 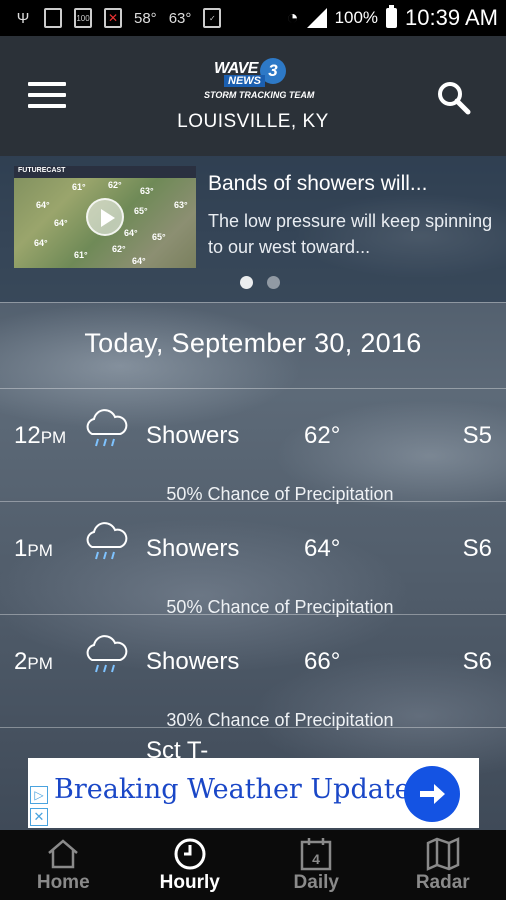 I want to click on bottom-navigation: Home Hourly 4 Daily Radar, so click(x=253, y=865).